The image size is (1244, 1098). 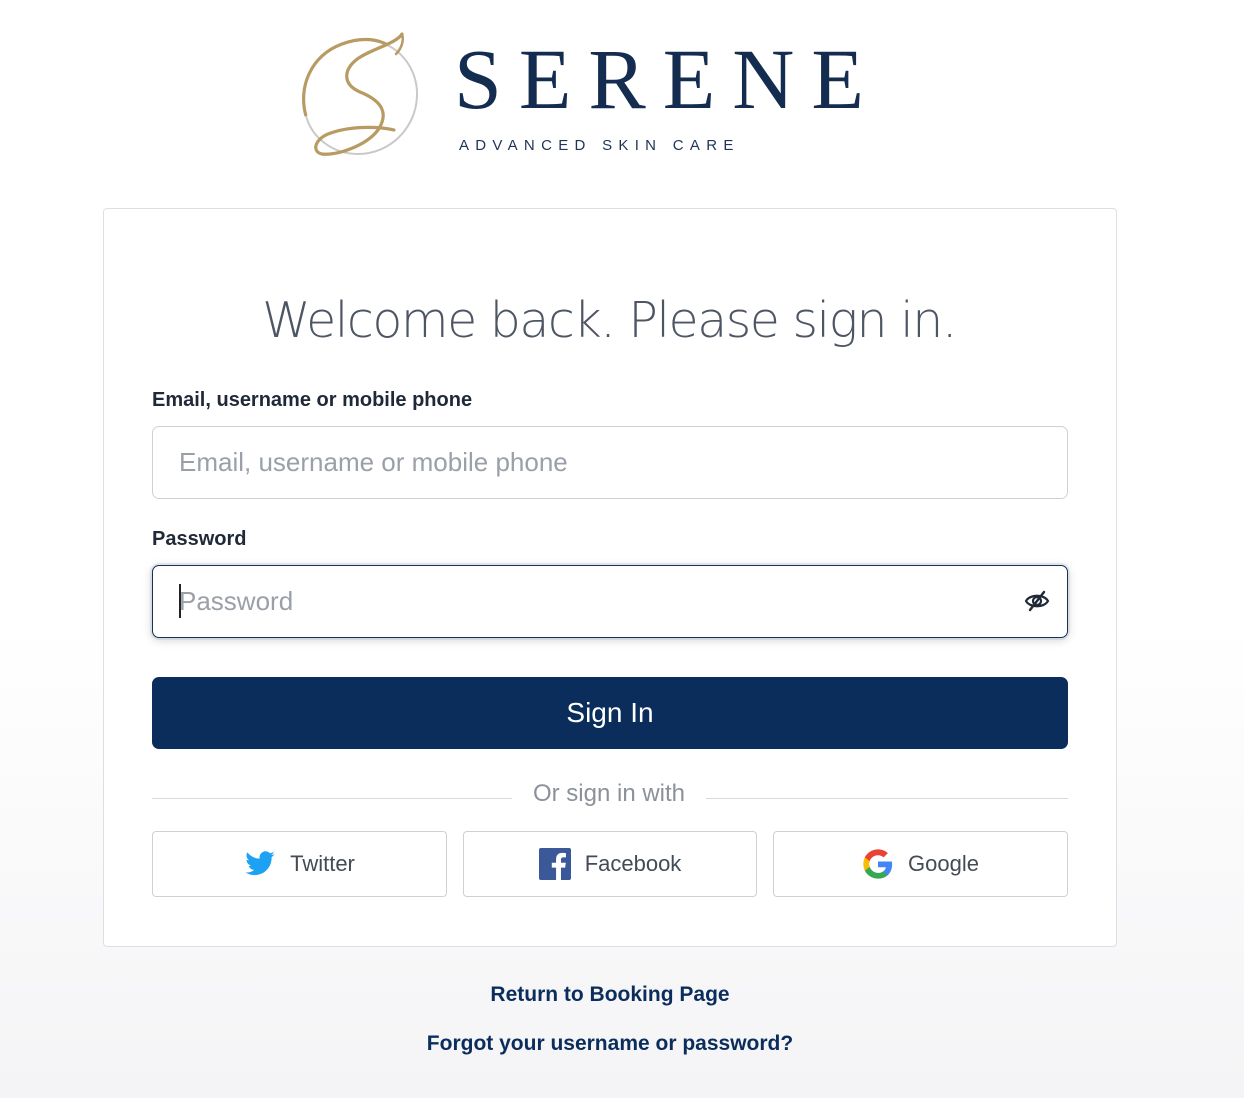 What do you see at coordinates (332, 798) in the screenshot?
I see `divider-line-left` at bounding box center [332, 798].